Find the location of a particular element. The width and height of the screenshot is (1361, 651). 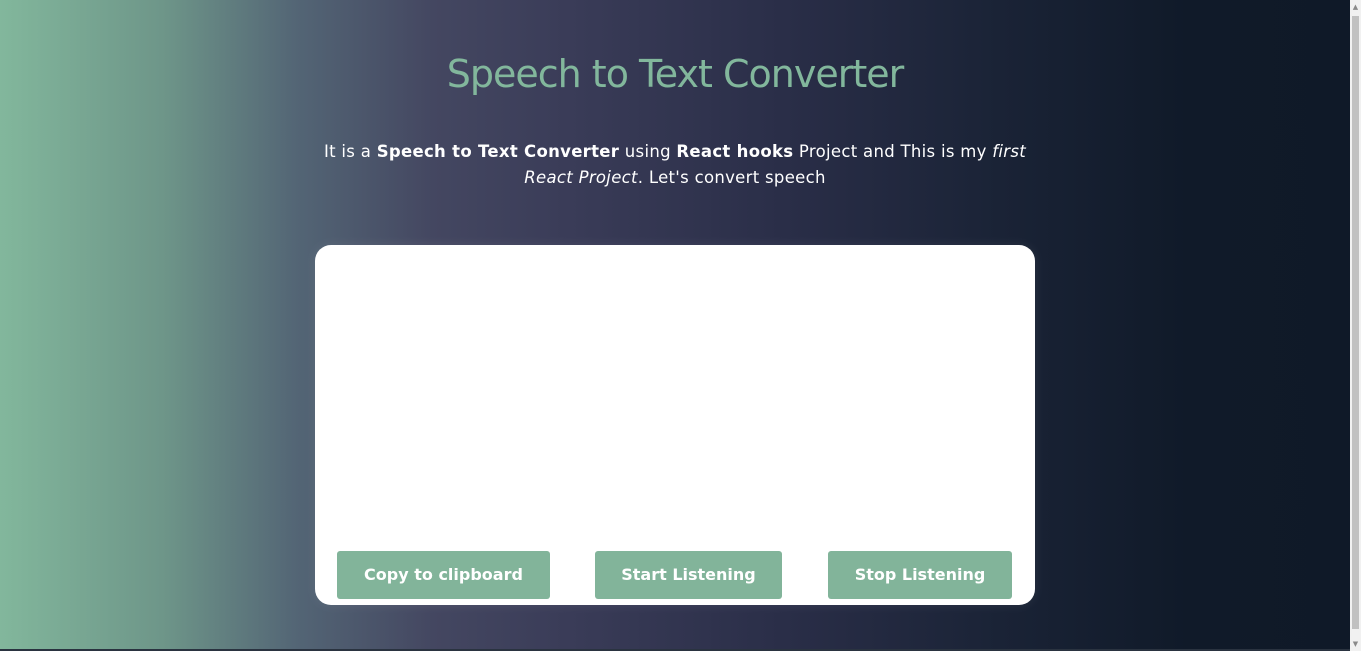

copy-to-clipboard-button: Copy to clipboard is located at coordinates (443, 575).